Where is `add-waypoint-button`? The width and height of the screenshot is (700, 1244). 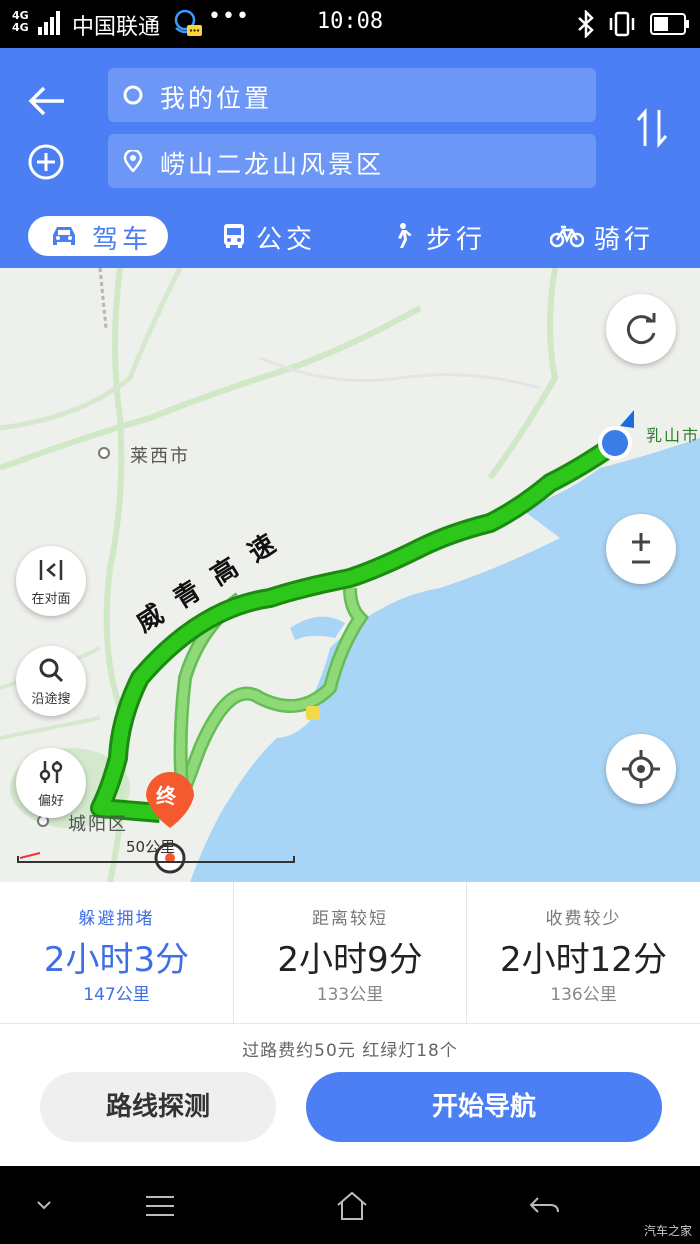
add-waypoint-button is located at coordinates (46, 162).